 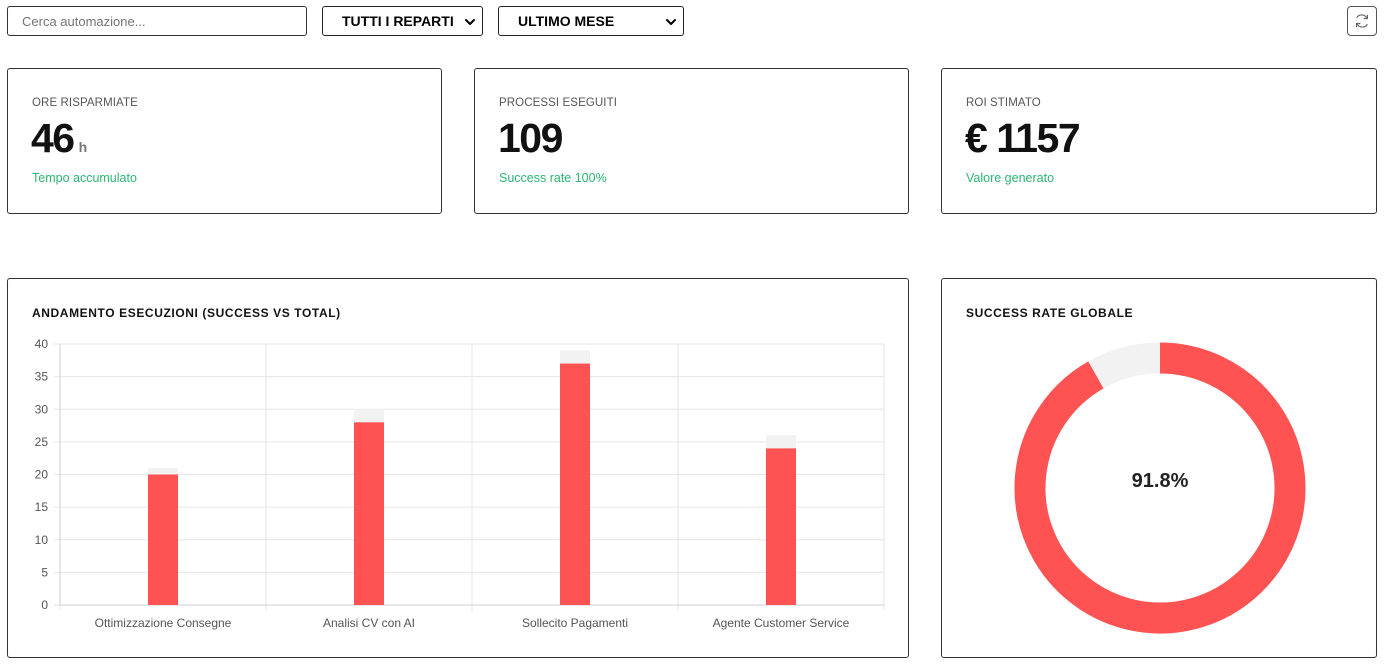 I want to click on success-rate-donut-chart, so click(x=1160, y=488).